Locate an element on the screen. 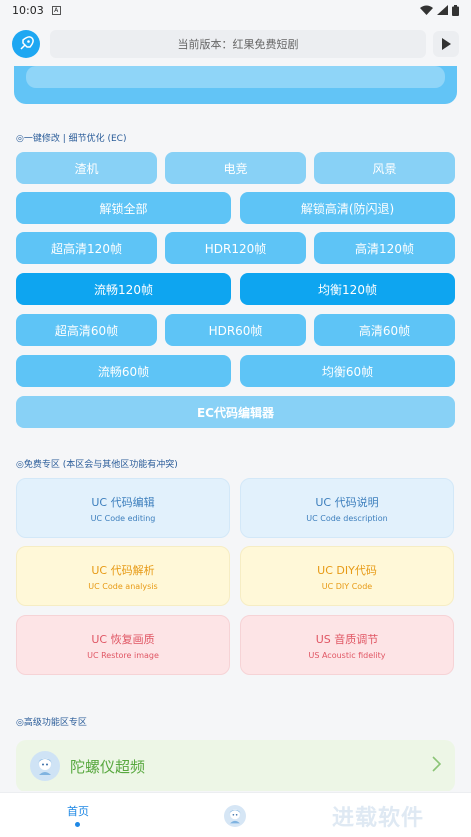 The width and height of the screenshot is (471, 837). card-title: UC DIY代码 is located at coordinates (347, 570).